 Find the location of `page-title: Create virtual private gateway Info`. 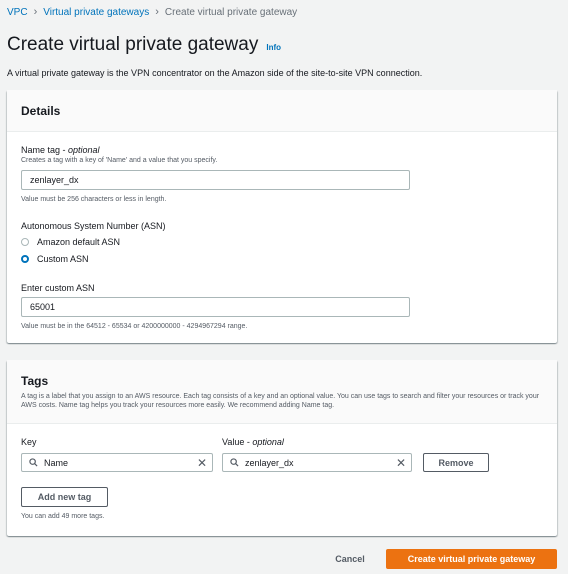

page-title: Create virtual private gateway Info is located at coordinates (144, 45).